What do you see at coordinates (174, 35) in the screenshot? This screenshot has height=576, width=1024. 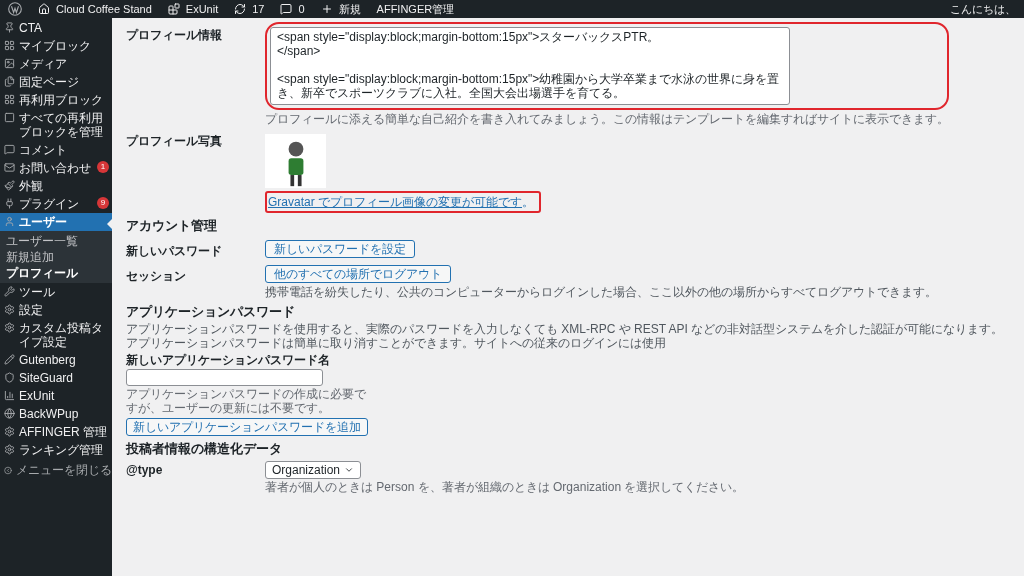 I see `field-label: プロフィール情報` at bounding box center [174, 35].